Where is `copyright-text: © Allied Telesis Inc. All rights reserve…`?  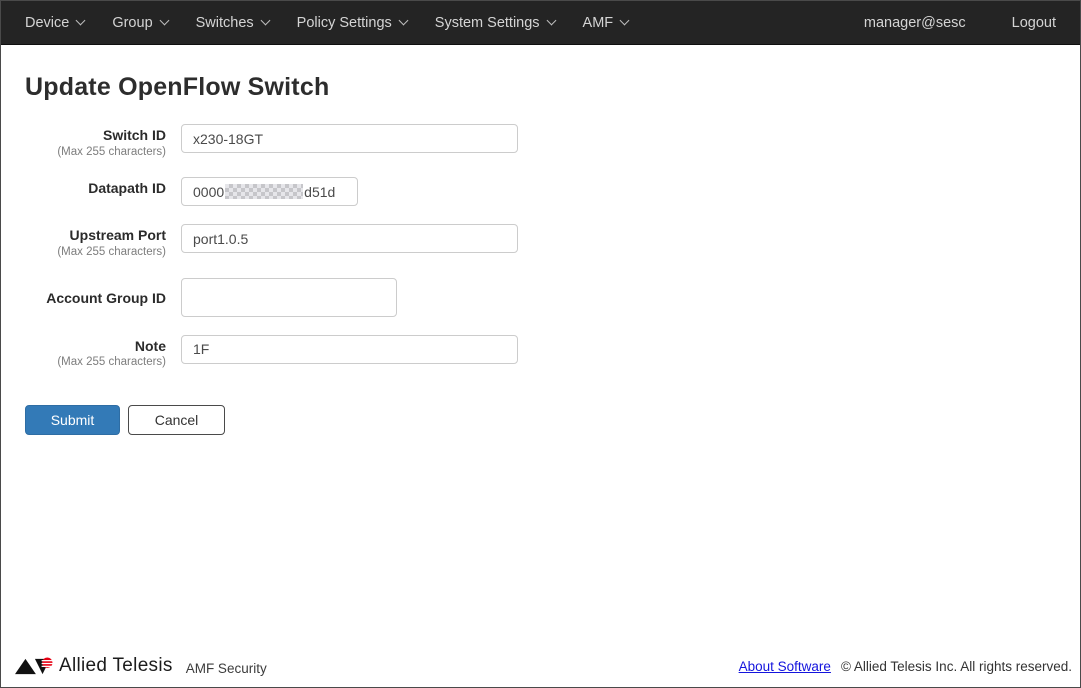 copyright-text: © Allied Telesis Inc. All rights reserve… is located at coordinates (956, 666).